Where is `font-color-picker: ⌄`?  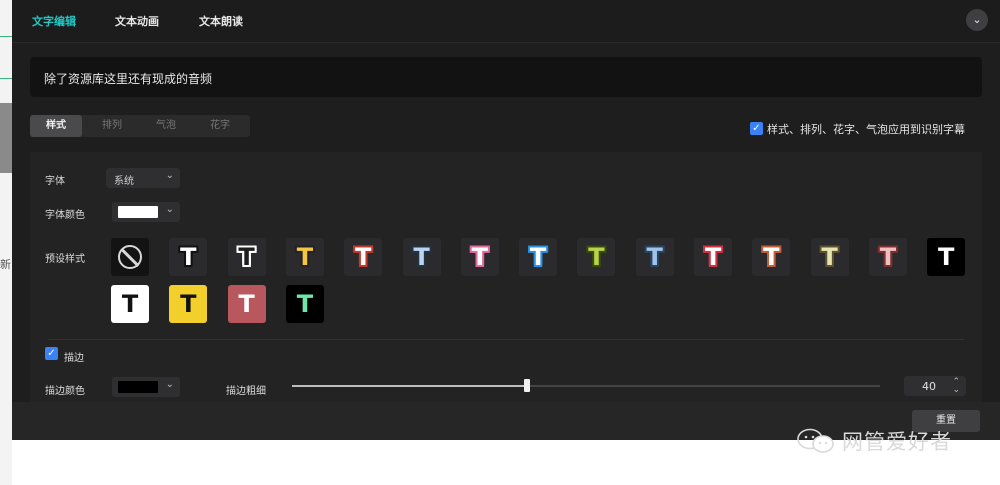 font-color-picker: ⌄ is located at coordinates (146, 212).